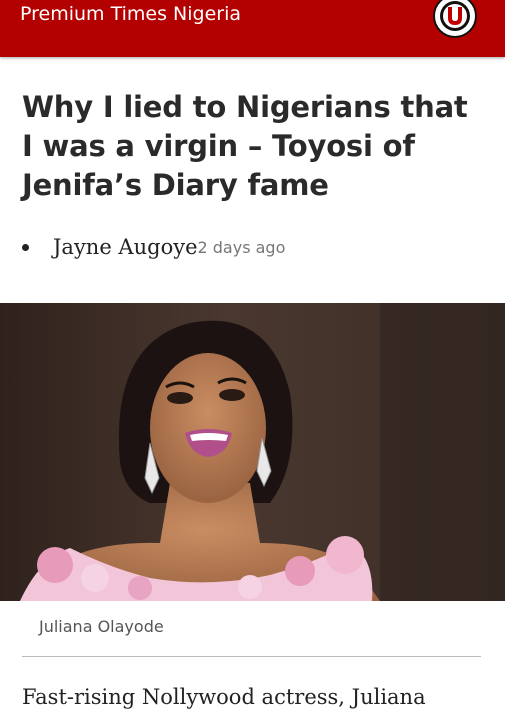 The image size is (505, 720). I want to click on premium-times-logo-icon, so click(455, 19).